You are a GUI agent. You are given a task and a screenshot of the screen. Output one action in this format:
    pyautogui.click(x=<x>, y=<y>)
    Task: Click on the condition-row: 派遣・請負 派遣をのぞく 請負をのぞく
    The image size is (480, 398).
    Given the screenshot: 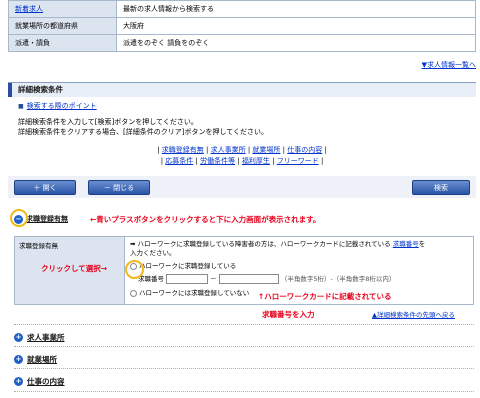 What is the action you would take?
    pyautogui.click(x=242, y=43)
    